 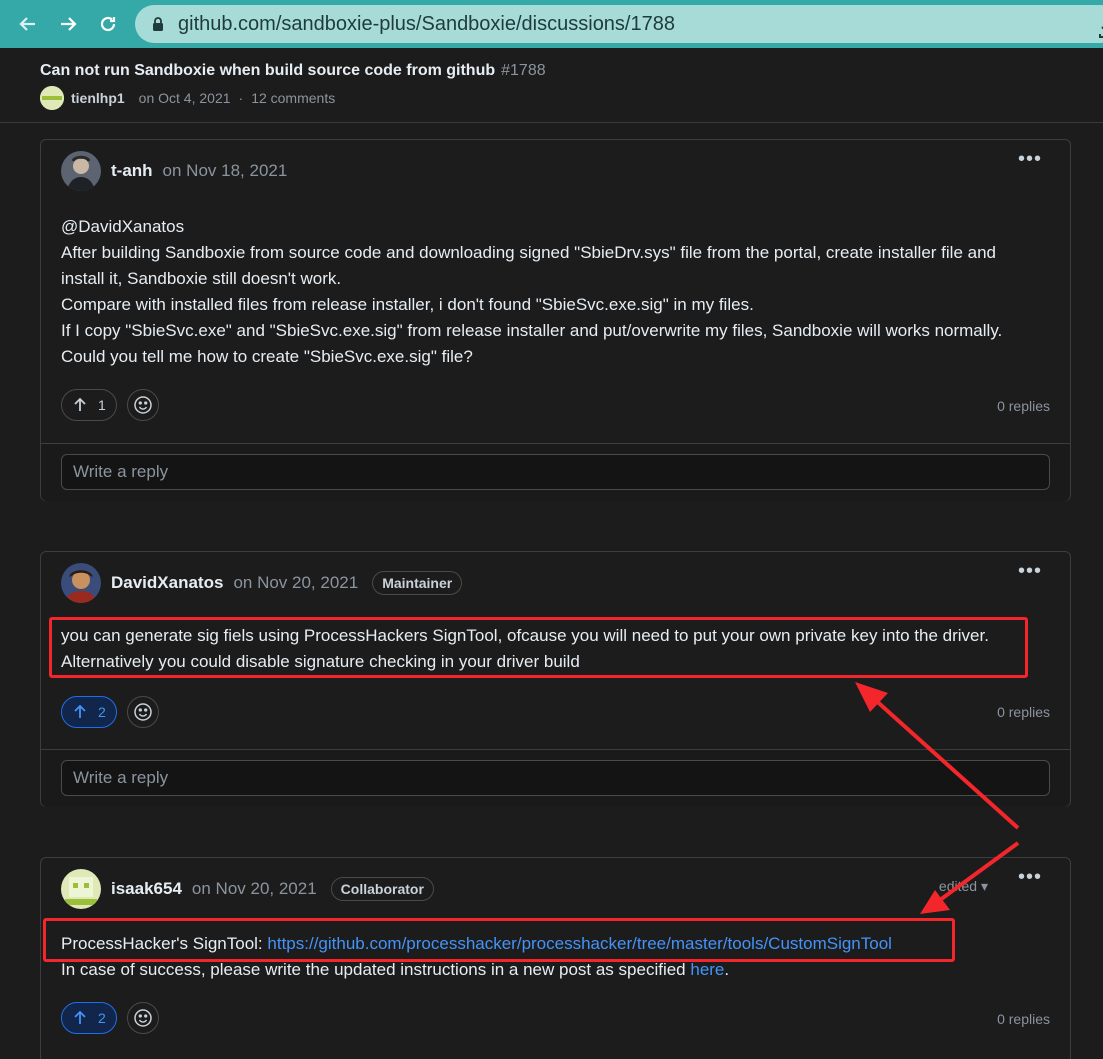 What do you see at coordinates (102, 405) in the screenshot?
I see `upvote-count: 1` at bounding box center [102, 405].